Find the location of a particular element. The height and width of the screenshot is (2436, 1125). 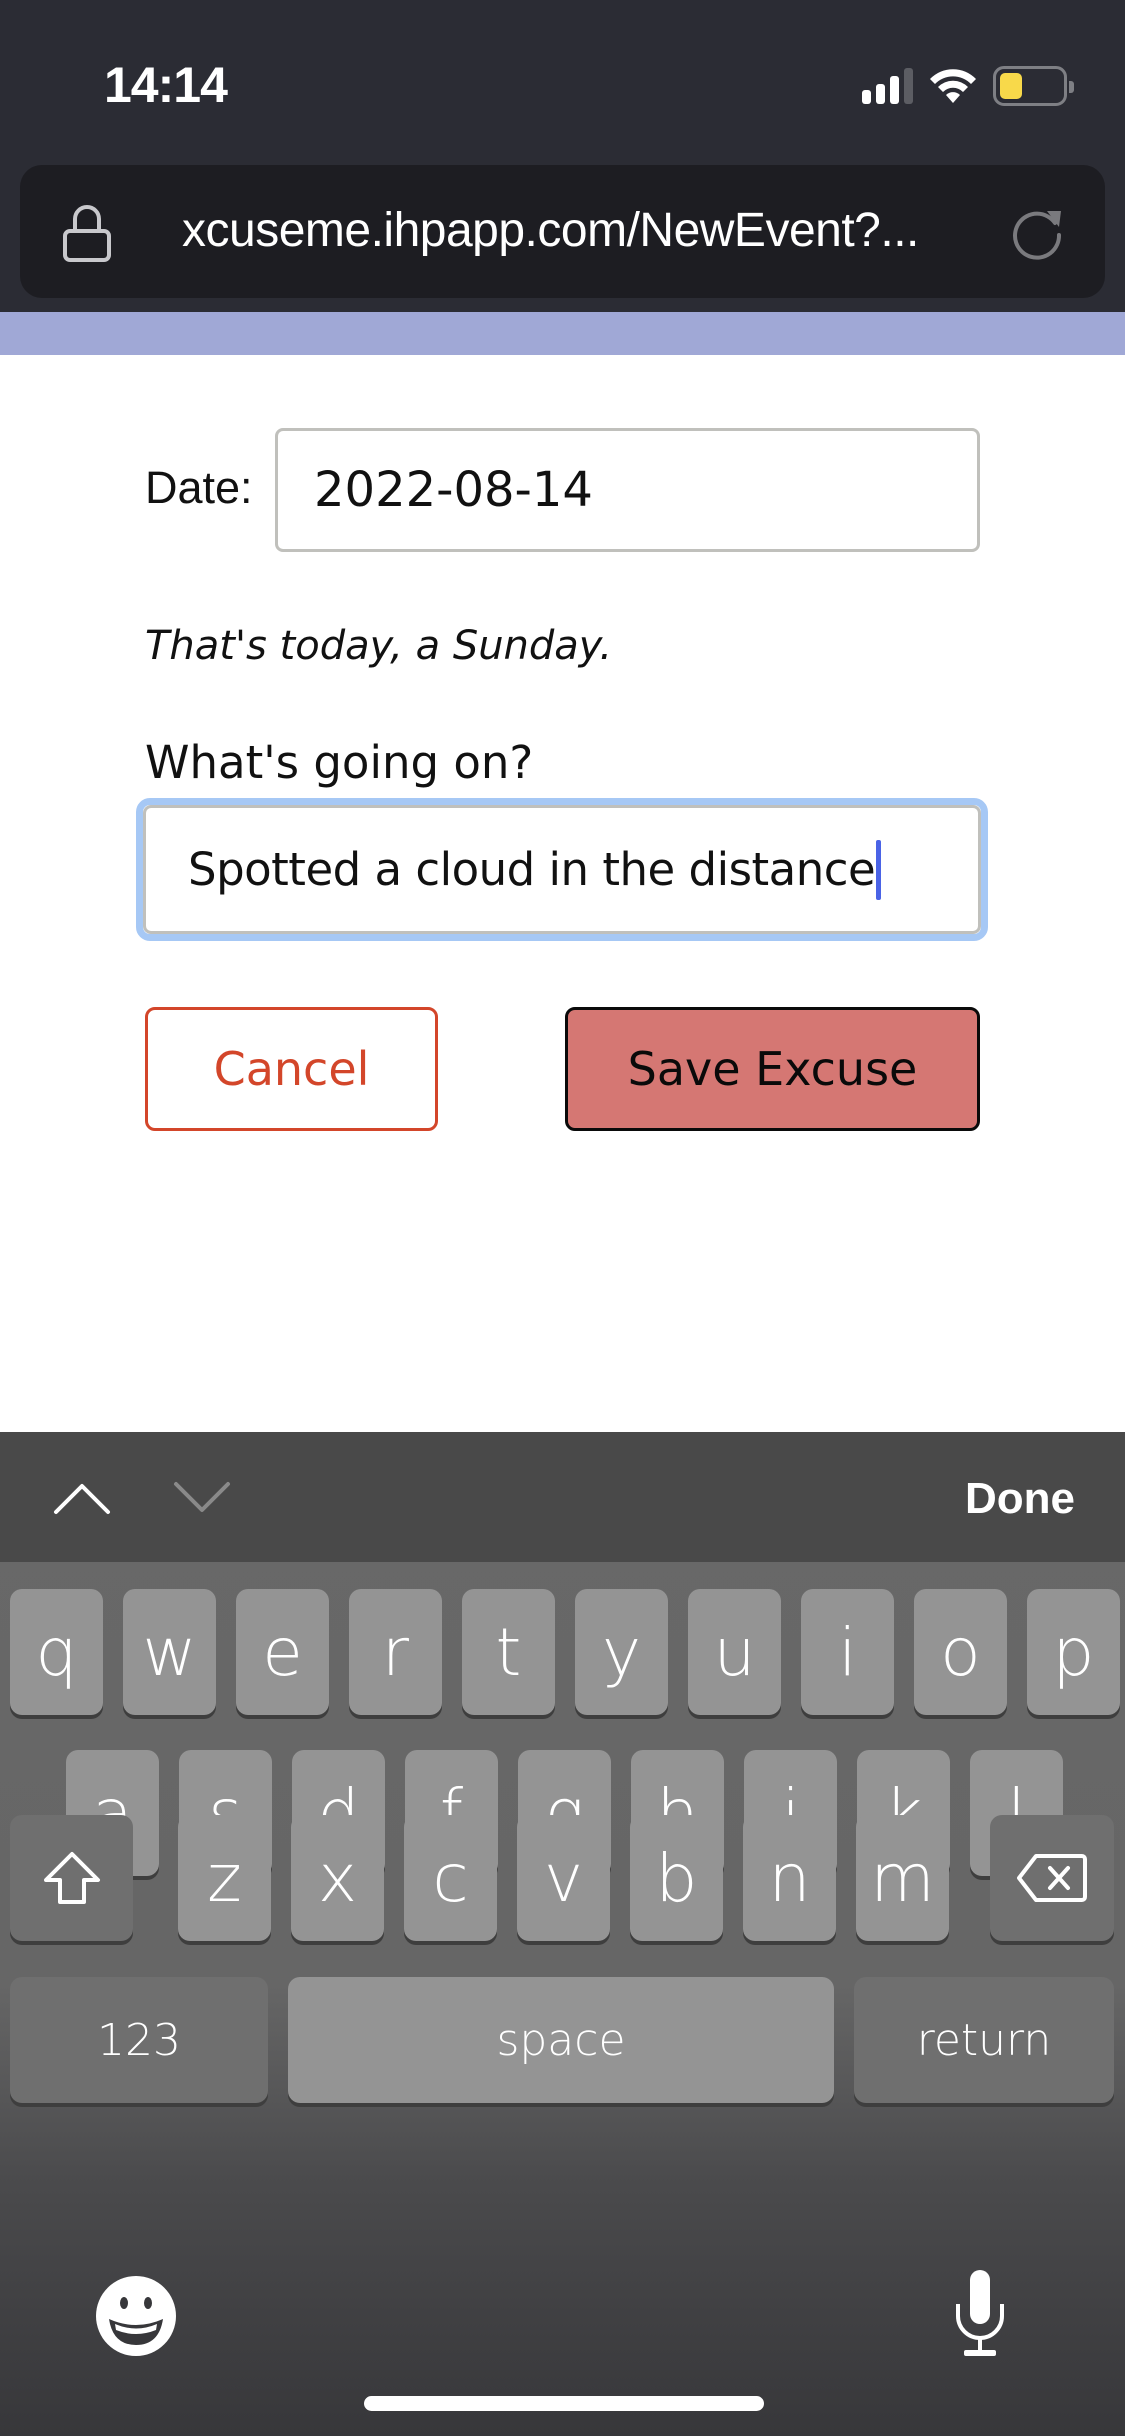

description-value: Spotted a cloud in the distance is located at coordinates (532, 869).